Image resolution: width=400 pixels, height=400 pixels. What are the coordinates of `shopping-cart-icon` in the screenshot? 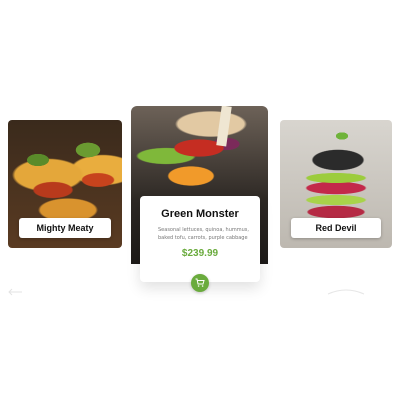 It's located at (200, 282).